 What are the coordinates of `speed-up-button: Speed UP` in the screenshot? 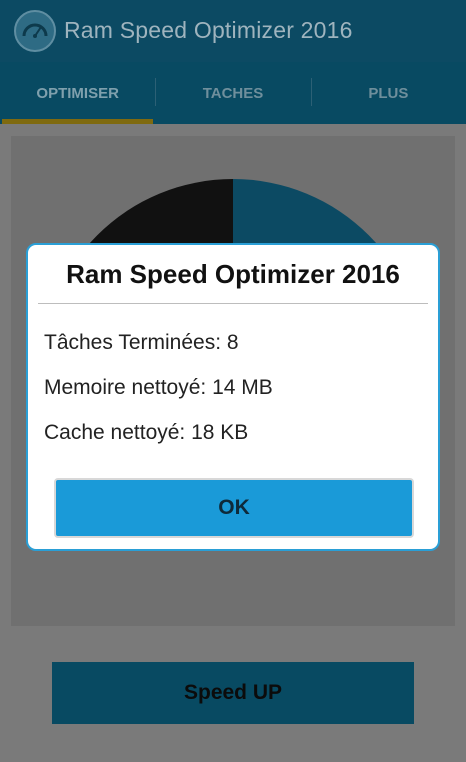 It's located at (233, 693).